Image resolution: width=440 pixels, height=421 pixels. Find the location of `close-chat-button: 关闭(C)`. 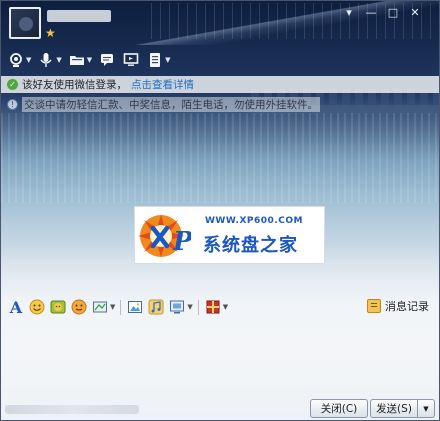

close-chat-button: 关闭(C) is located at coordinates (339, 408).